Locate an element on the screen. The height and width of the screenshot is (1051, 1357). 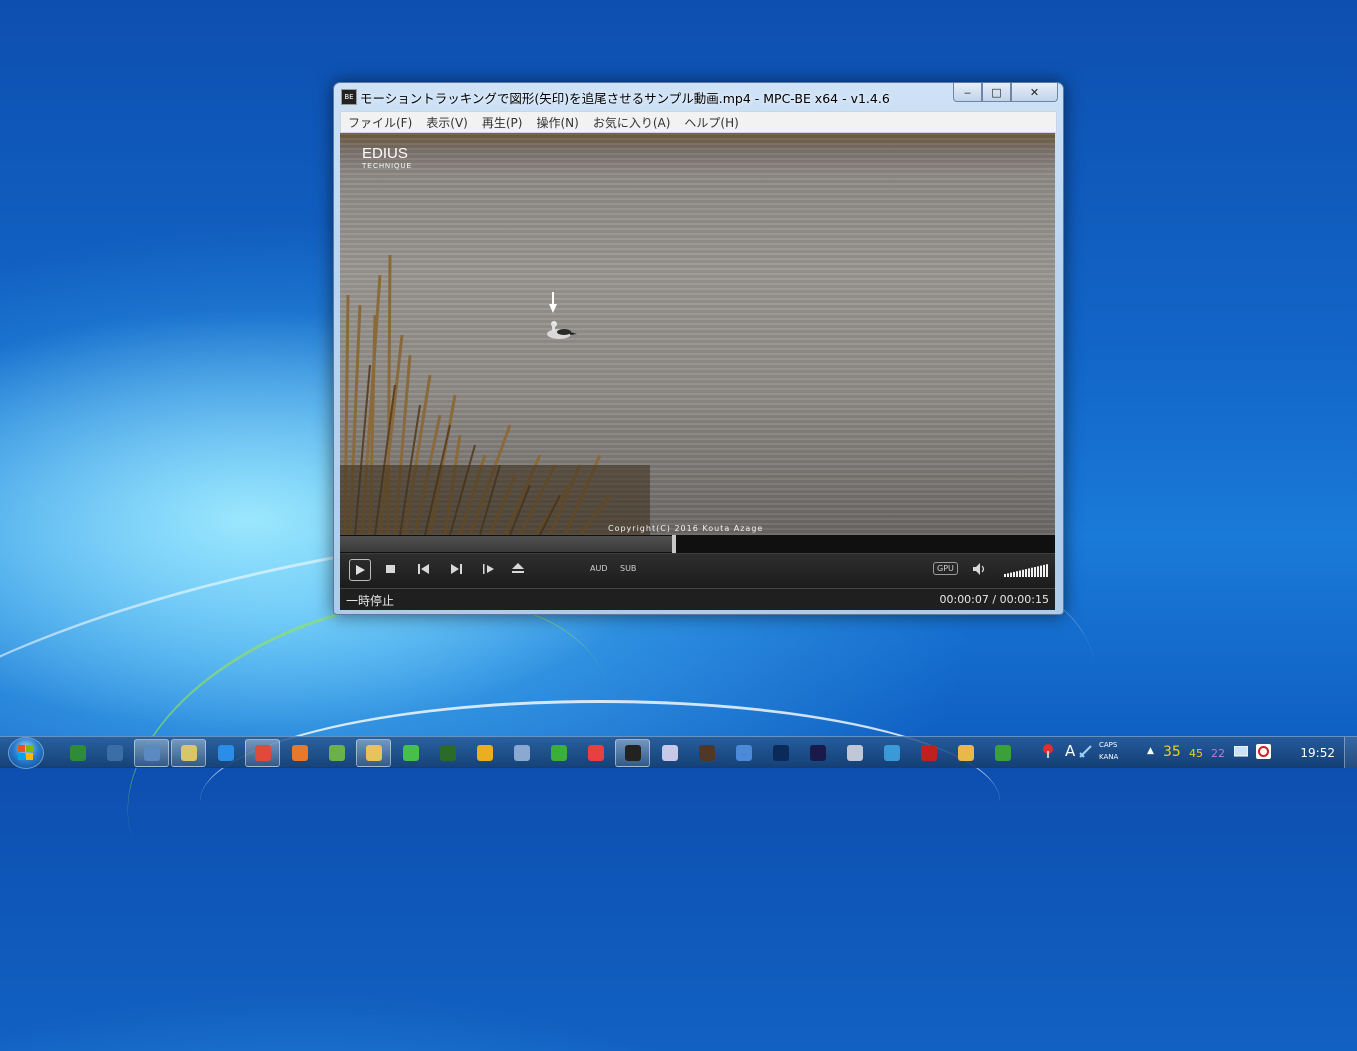
obs-icon is located at coordinates (706, 753).